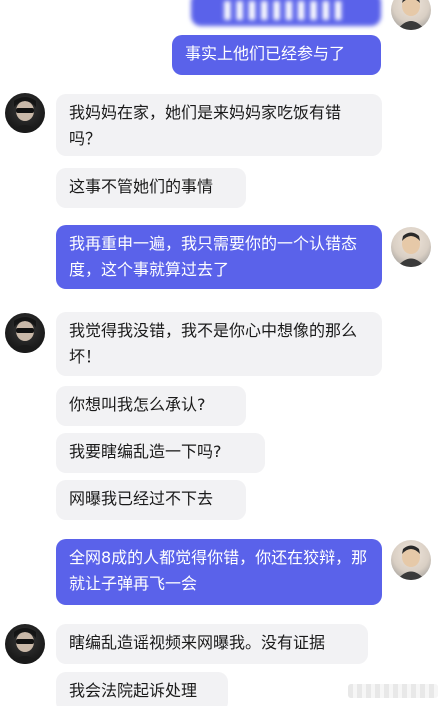  Describe the element at coordinates (142, 689) in the screenshot. I see `message-bubble-incoming: 我会法院起诉处理` at that location.